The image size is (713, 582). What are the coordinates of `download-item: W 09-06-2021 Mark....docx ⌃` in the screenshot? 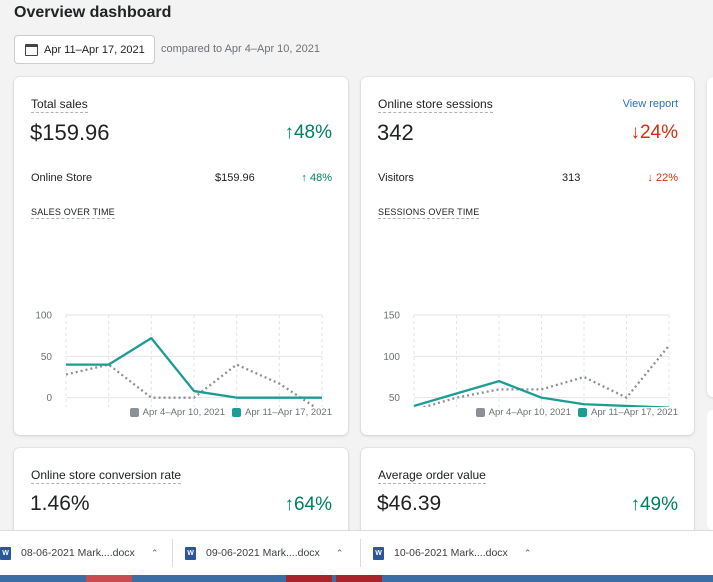 It's located at (266, 553).